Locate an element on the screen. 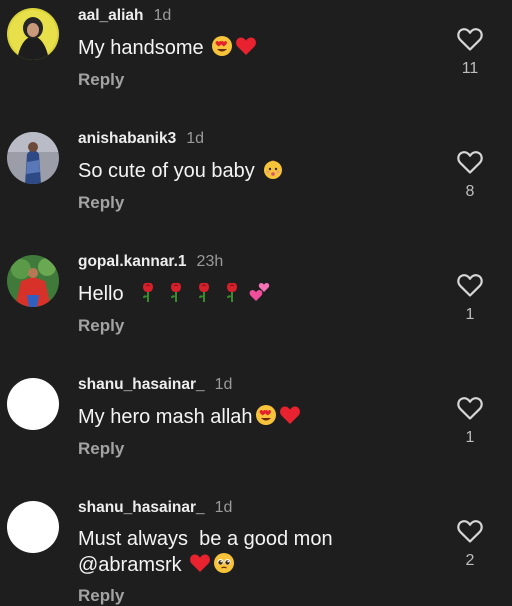  pleading-face-emoji is located at coordinates (224, 563).